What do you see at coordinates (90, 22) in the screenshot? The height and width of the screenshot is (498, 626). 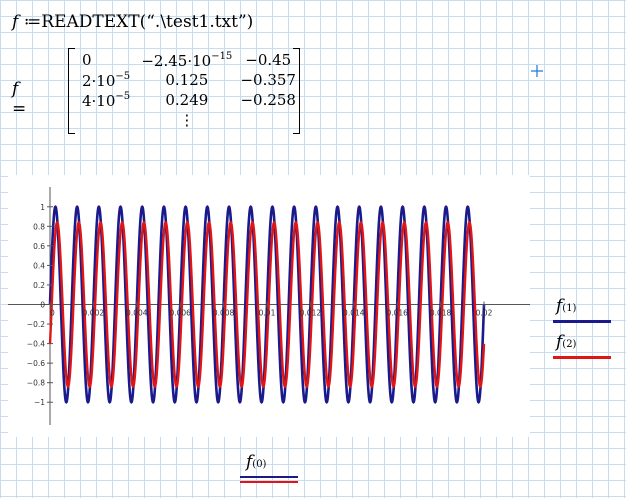 I see `function-name: READTEXT` at bounding box center [90, 22].